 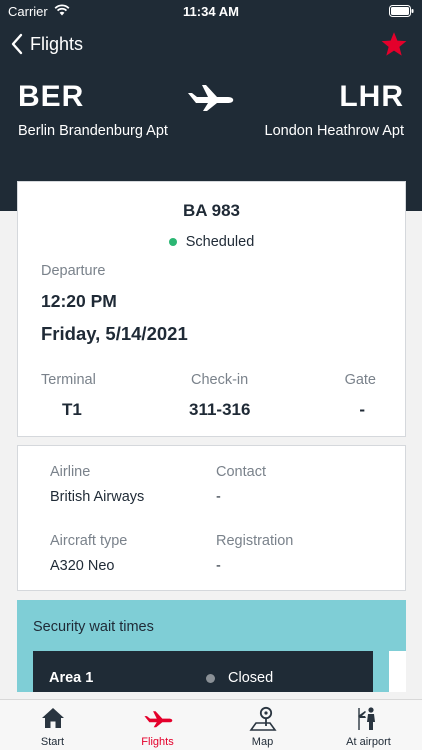 I want to click on contact-value: -, so click(x=218, y=497).